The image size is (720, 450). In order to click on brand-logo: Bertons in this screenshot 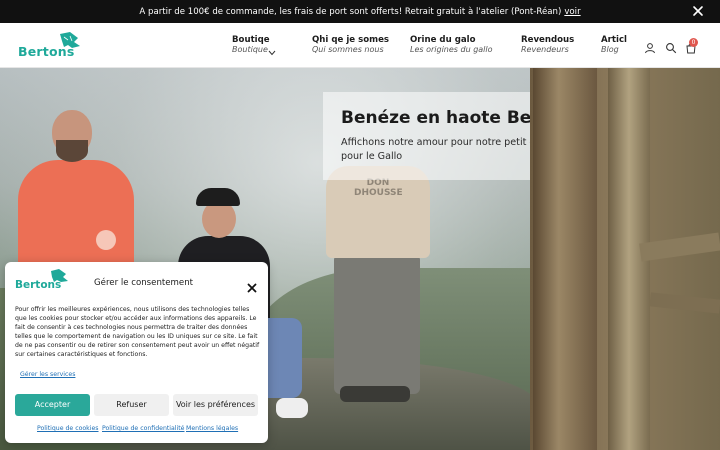, I will do `click(50, 46)`.